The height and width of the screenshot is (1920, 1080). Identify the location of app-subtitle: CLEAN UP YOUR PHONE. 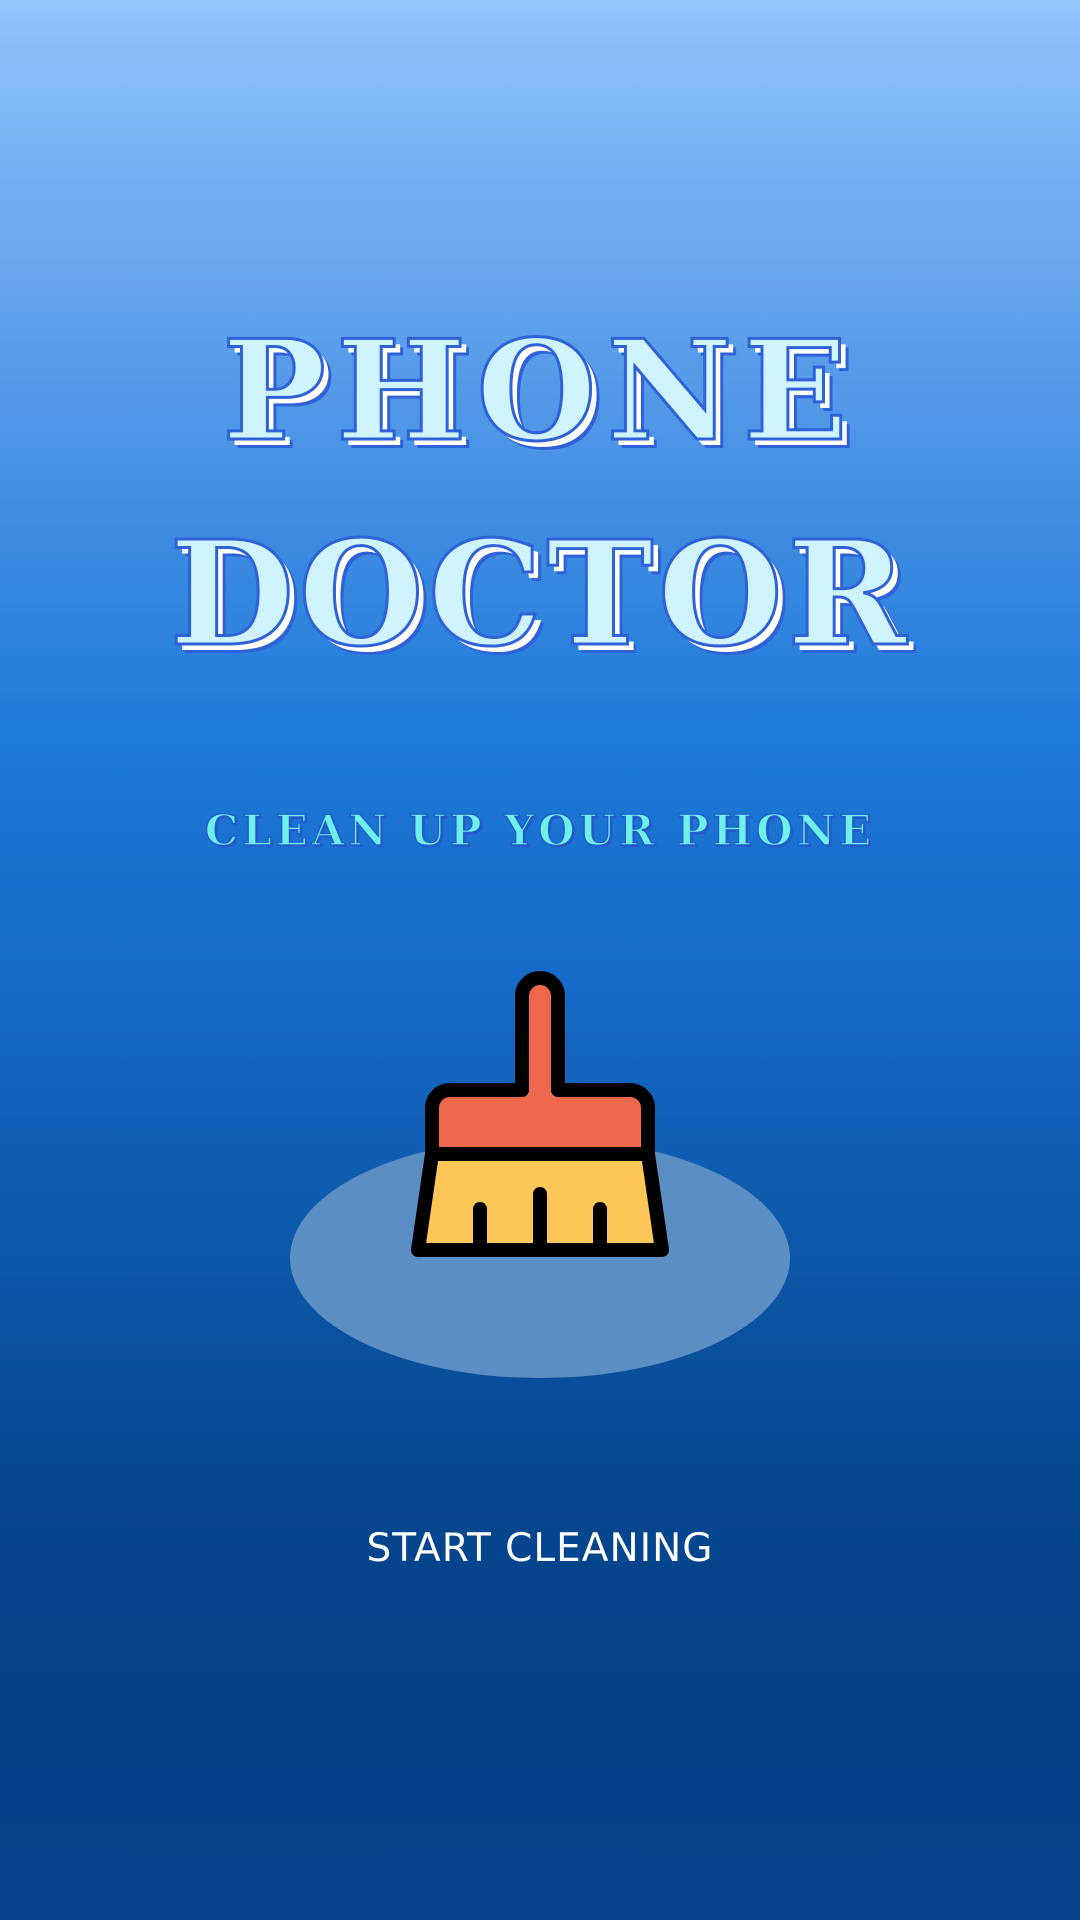
(540, 830).